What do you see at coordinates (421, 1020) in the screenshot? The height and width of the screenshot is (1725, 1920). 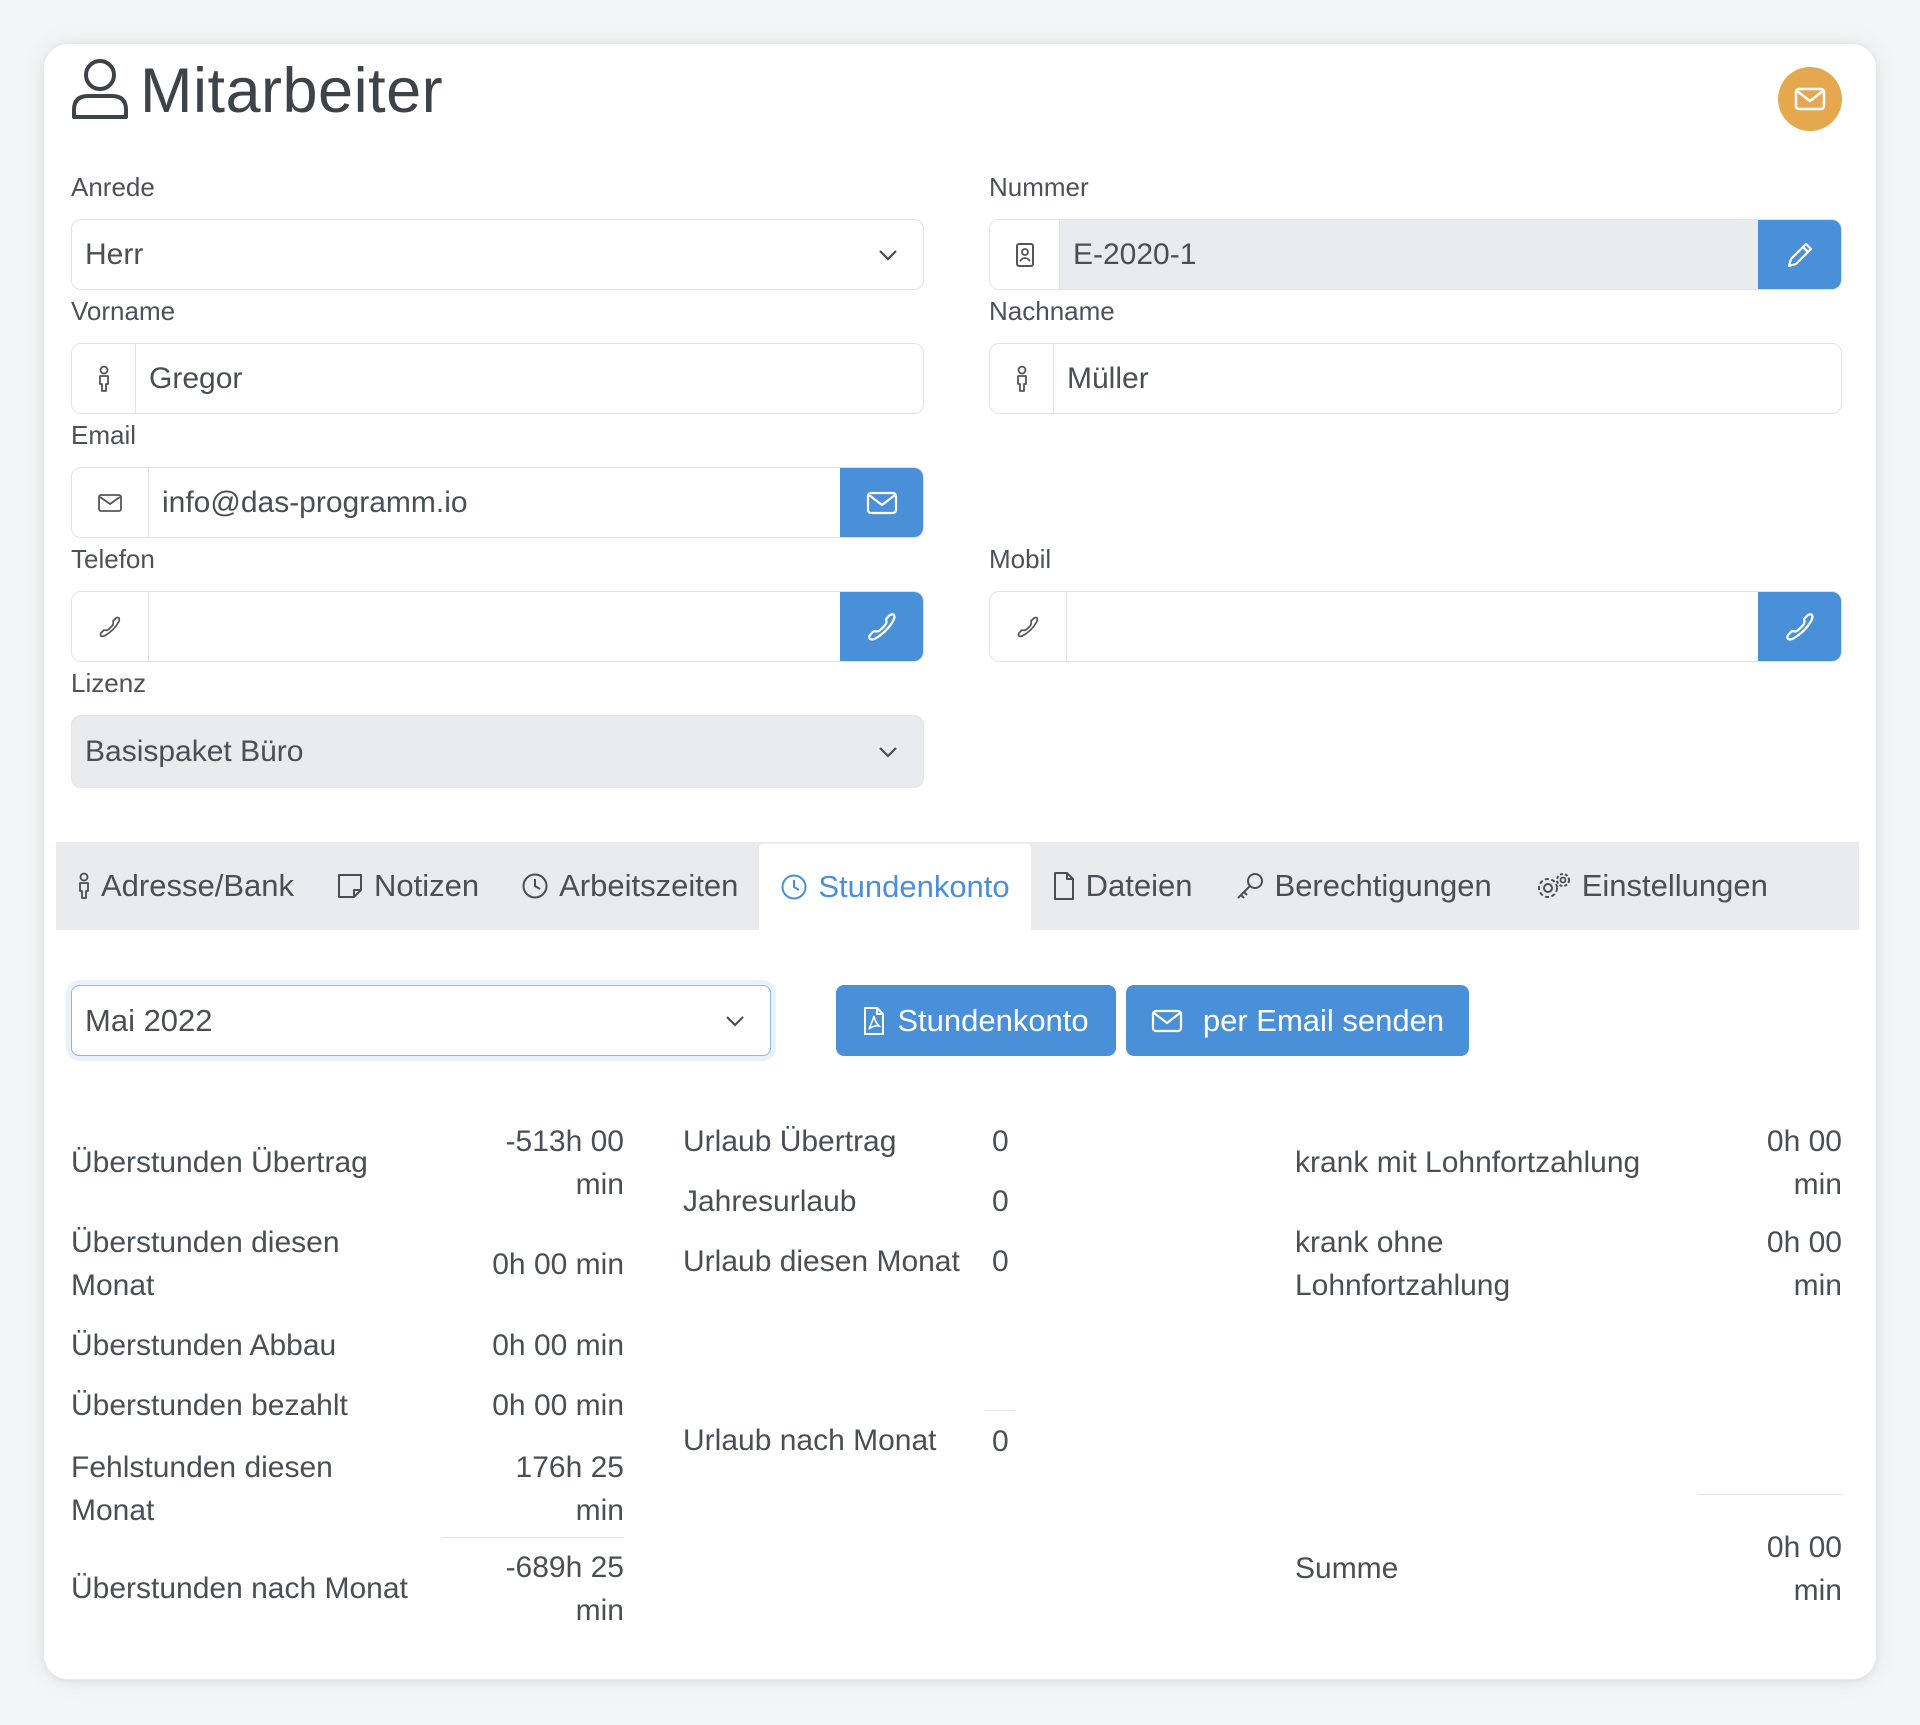 I see `month-select: Mai 2022` at bounding box center [421, 1020].